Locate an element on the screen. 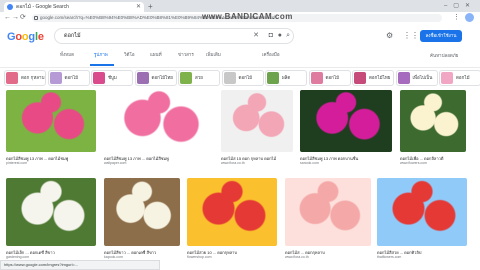 This screenshot has width=480, height=270. result-source: thaiflowers.com is located at coordinates (389, 257).